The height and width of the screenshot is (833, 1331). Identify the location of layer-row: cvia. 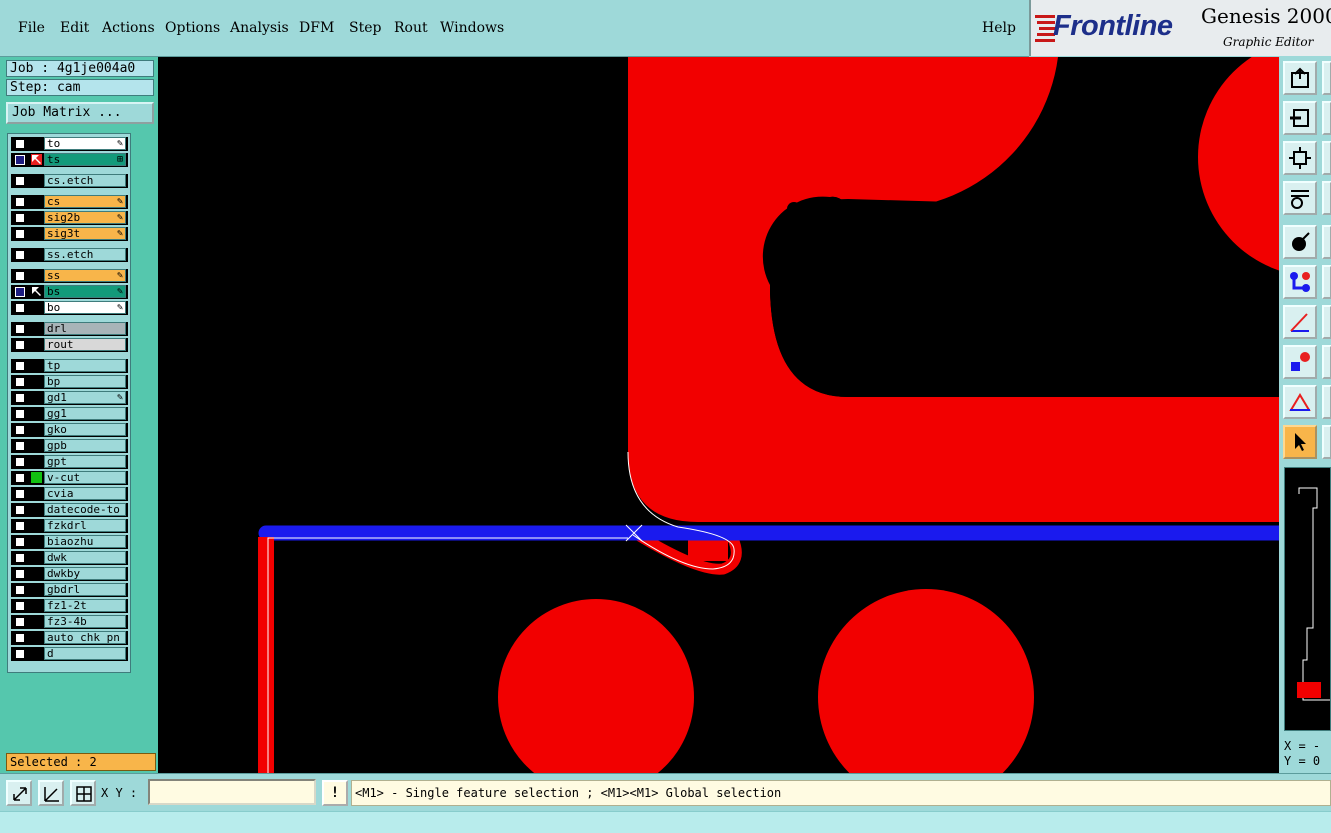
(69, 494).